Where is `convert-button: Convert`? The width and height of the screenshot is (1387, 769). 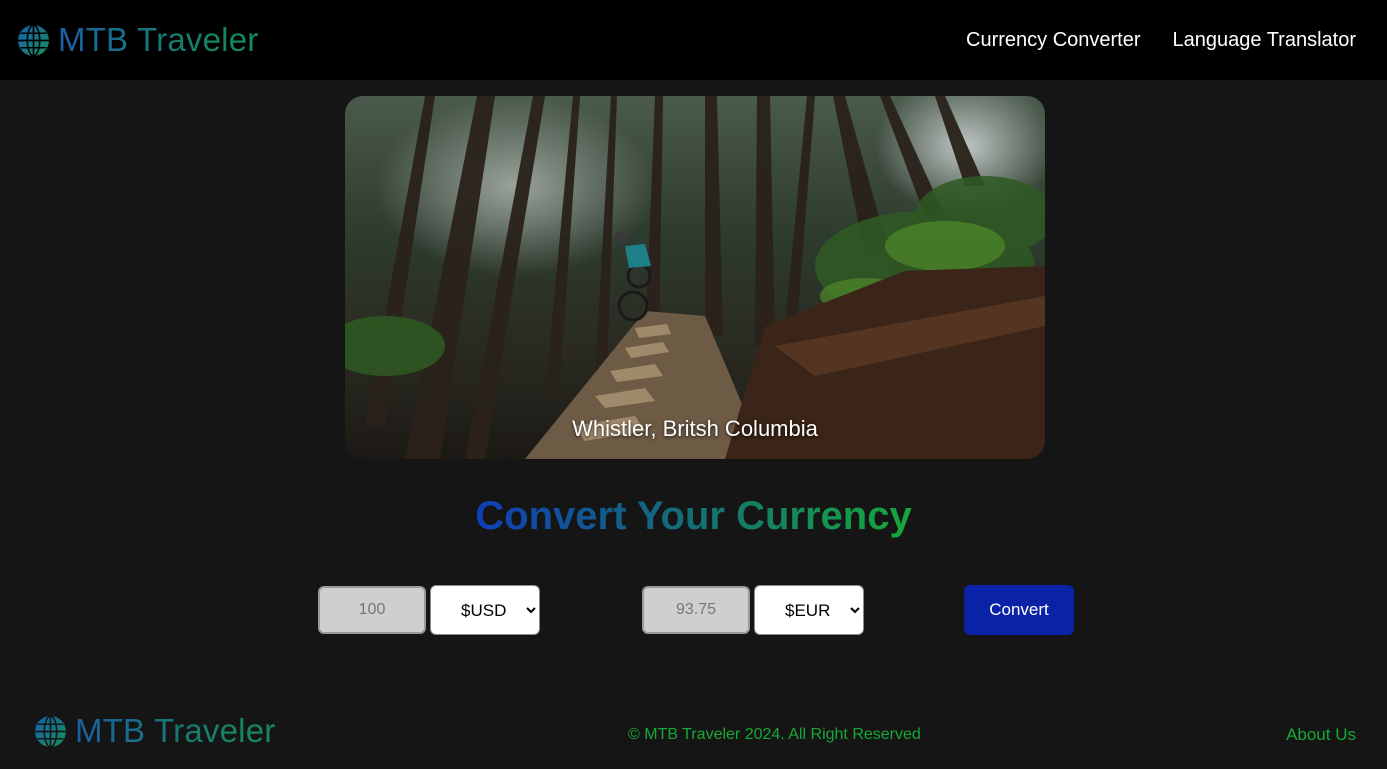 convert-button: Convert is located at coordinates (1019, 610).